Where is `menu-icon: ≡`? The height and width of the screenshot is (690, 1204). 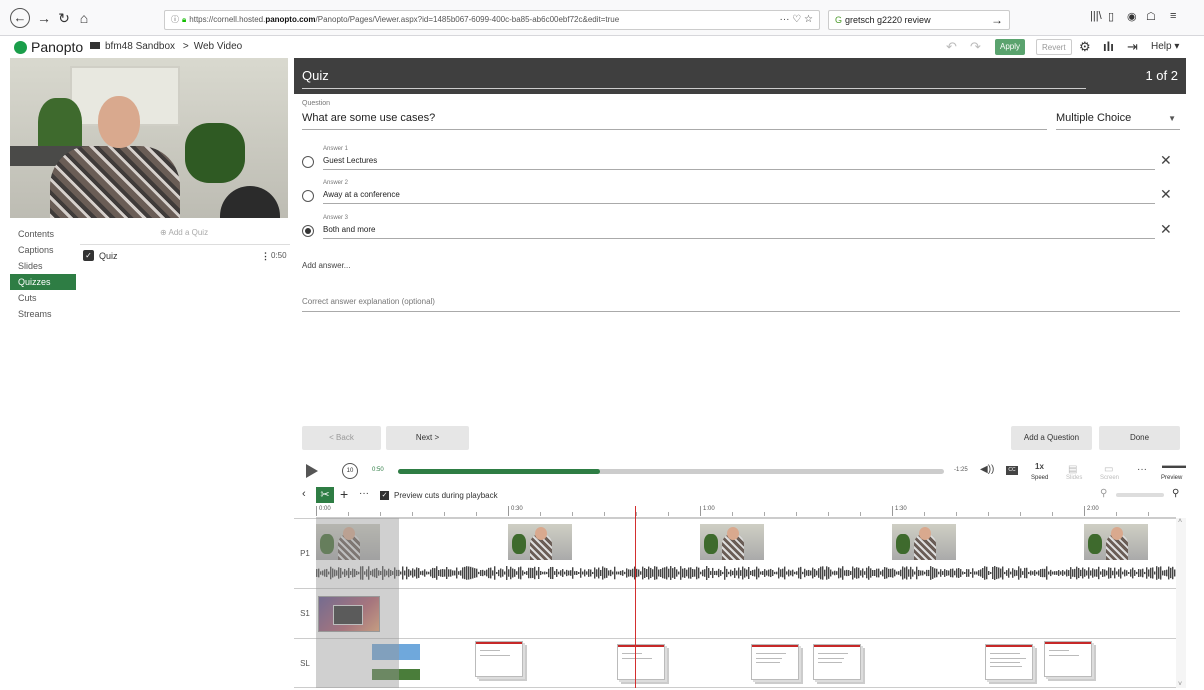
menu-icon: ≡ is located at coordinates (1173, 16).